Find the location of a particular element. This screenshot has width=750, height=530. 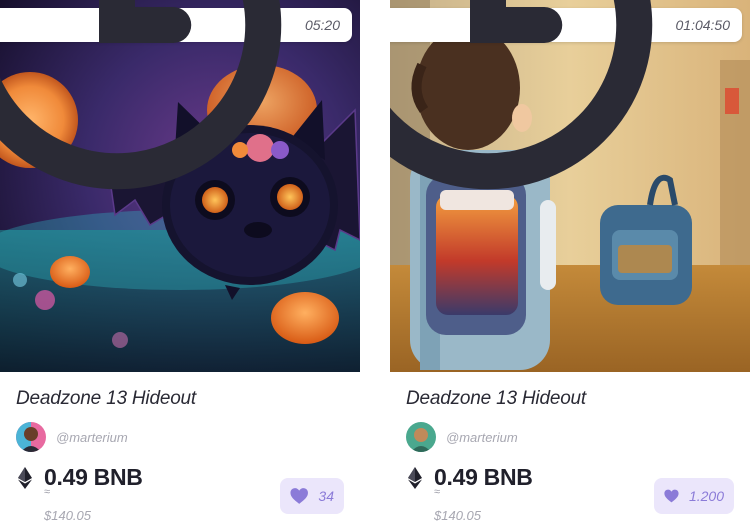

like-count: 34 is located at coordinates (326, 496).